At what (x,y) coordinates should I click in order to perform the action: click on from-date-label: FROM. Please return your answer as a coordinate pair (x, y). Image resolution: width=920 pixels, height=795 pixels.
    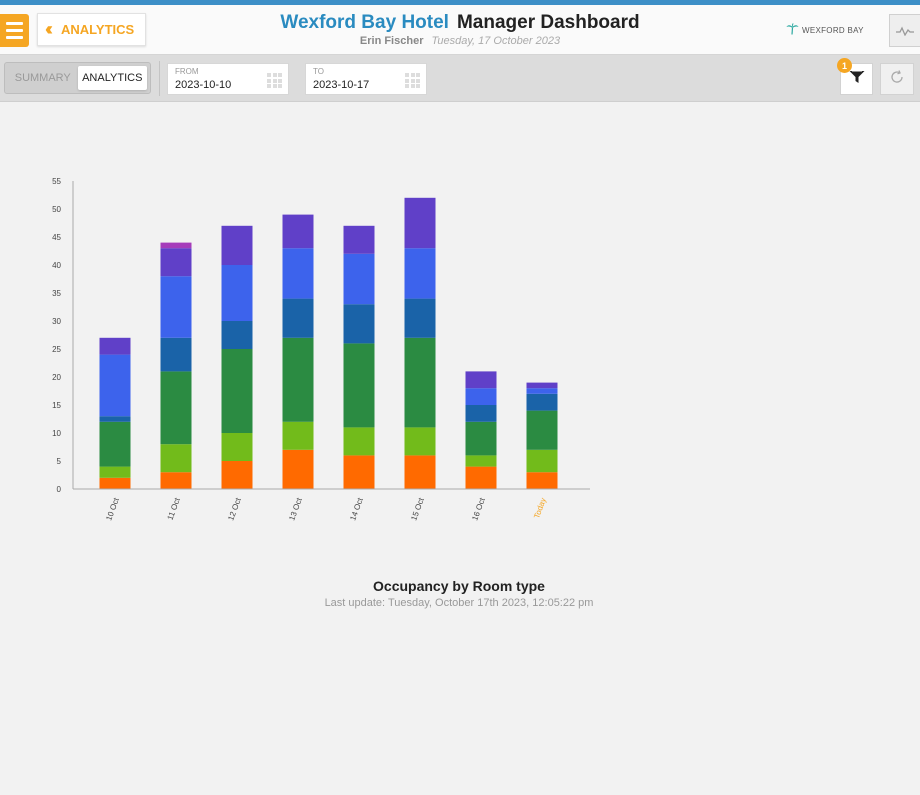
    Looking at the image, I should click on (187, 71).